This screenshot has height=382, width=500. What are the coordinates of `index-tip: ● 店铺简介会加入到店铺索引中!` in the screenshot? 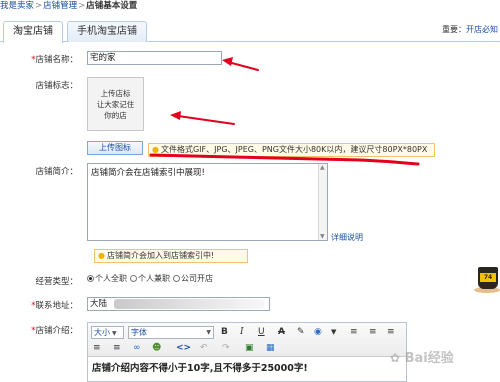 It's located at (171, 256).